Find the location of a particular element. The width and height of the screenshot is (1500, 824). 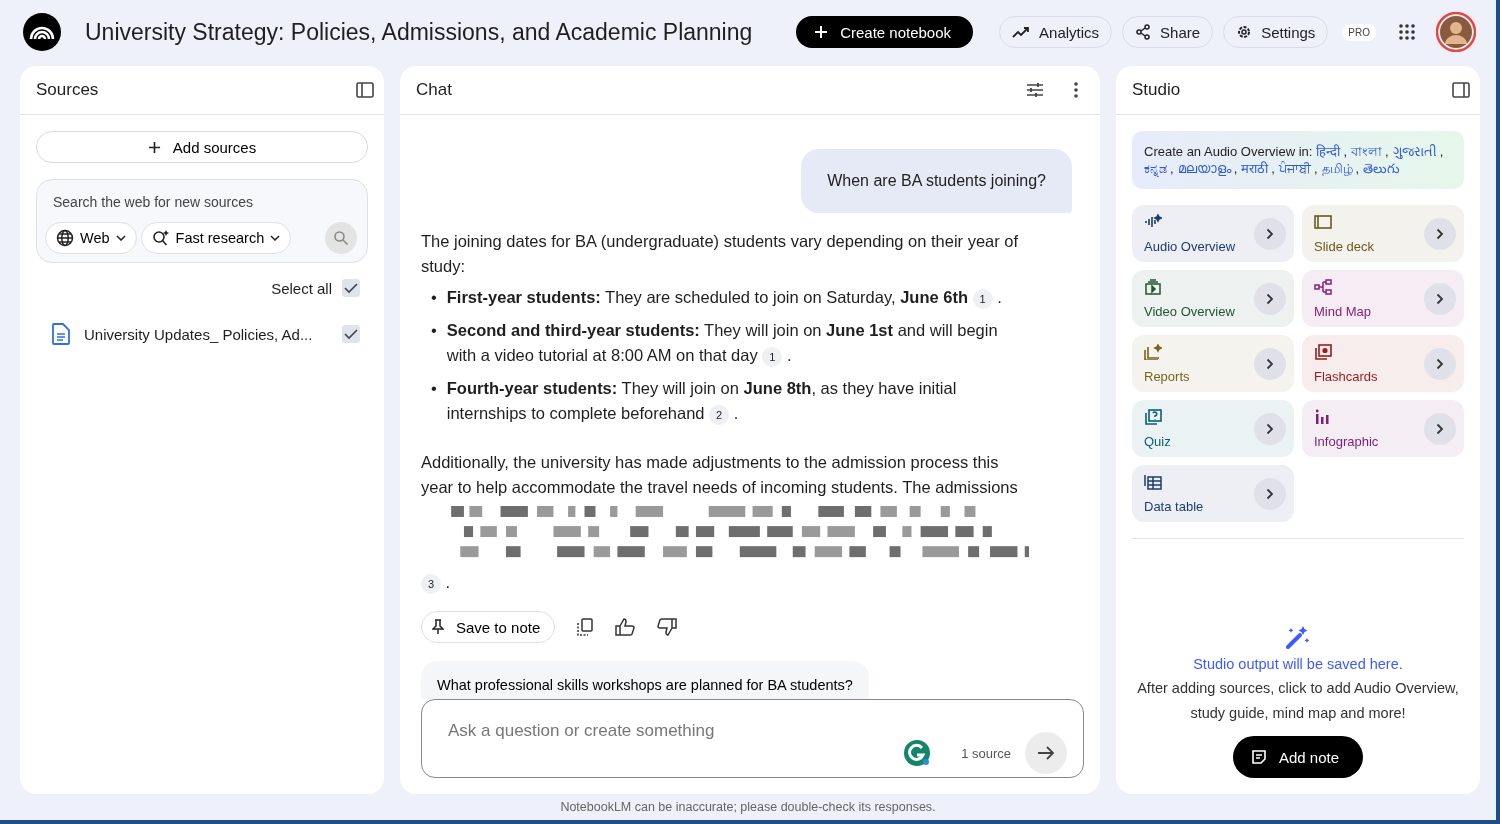

studio-tool-card: Video Overview is located at coordinates (1213, 298).